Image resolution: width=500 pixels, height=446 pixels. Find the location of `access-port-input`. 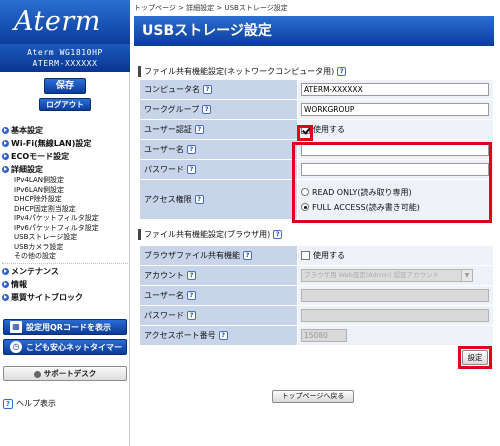

access-port-input is located at coordinates (324, 335).